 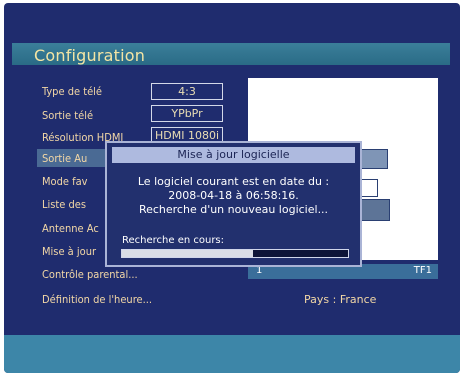 What do you see at coordinates (187, 113) in the screenshot?
I see `tv-output-value: YPbPr` at bounding box center [187, 113].